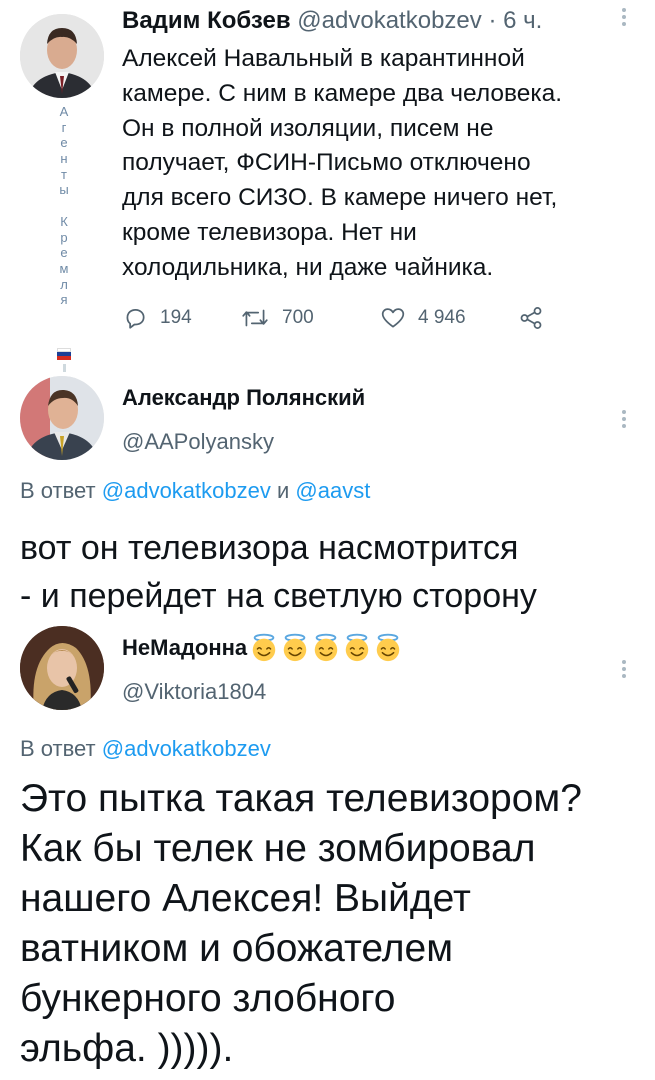 The width and height of the screenshot is (655, 1080). I want to click on sidebar-letter: К, so click(64, 221).